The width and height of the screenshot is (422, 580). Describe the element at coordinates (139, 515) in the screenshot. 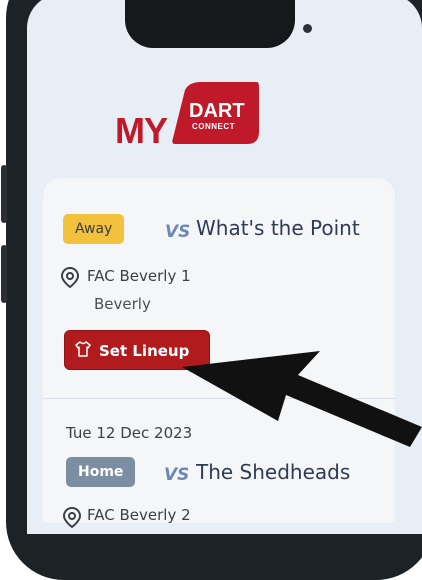

I see `venue-name: FAC Beverly 2` at that location.